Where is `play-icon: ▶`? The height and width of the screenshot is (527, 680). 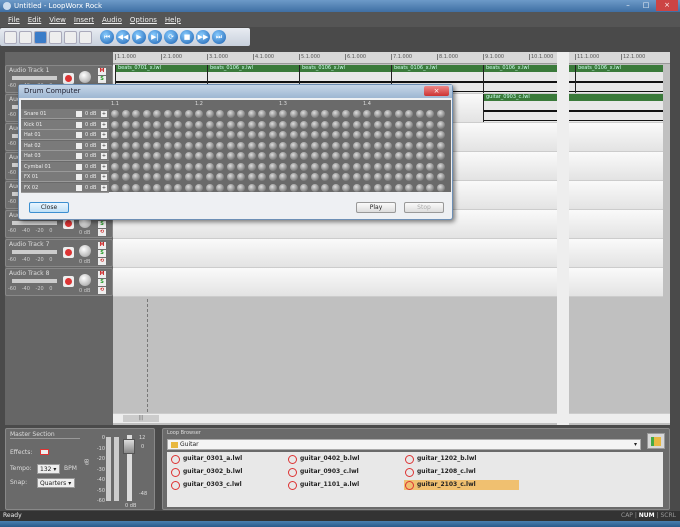 play-icon: ▶ is located at coordinates (139, 37).